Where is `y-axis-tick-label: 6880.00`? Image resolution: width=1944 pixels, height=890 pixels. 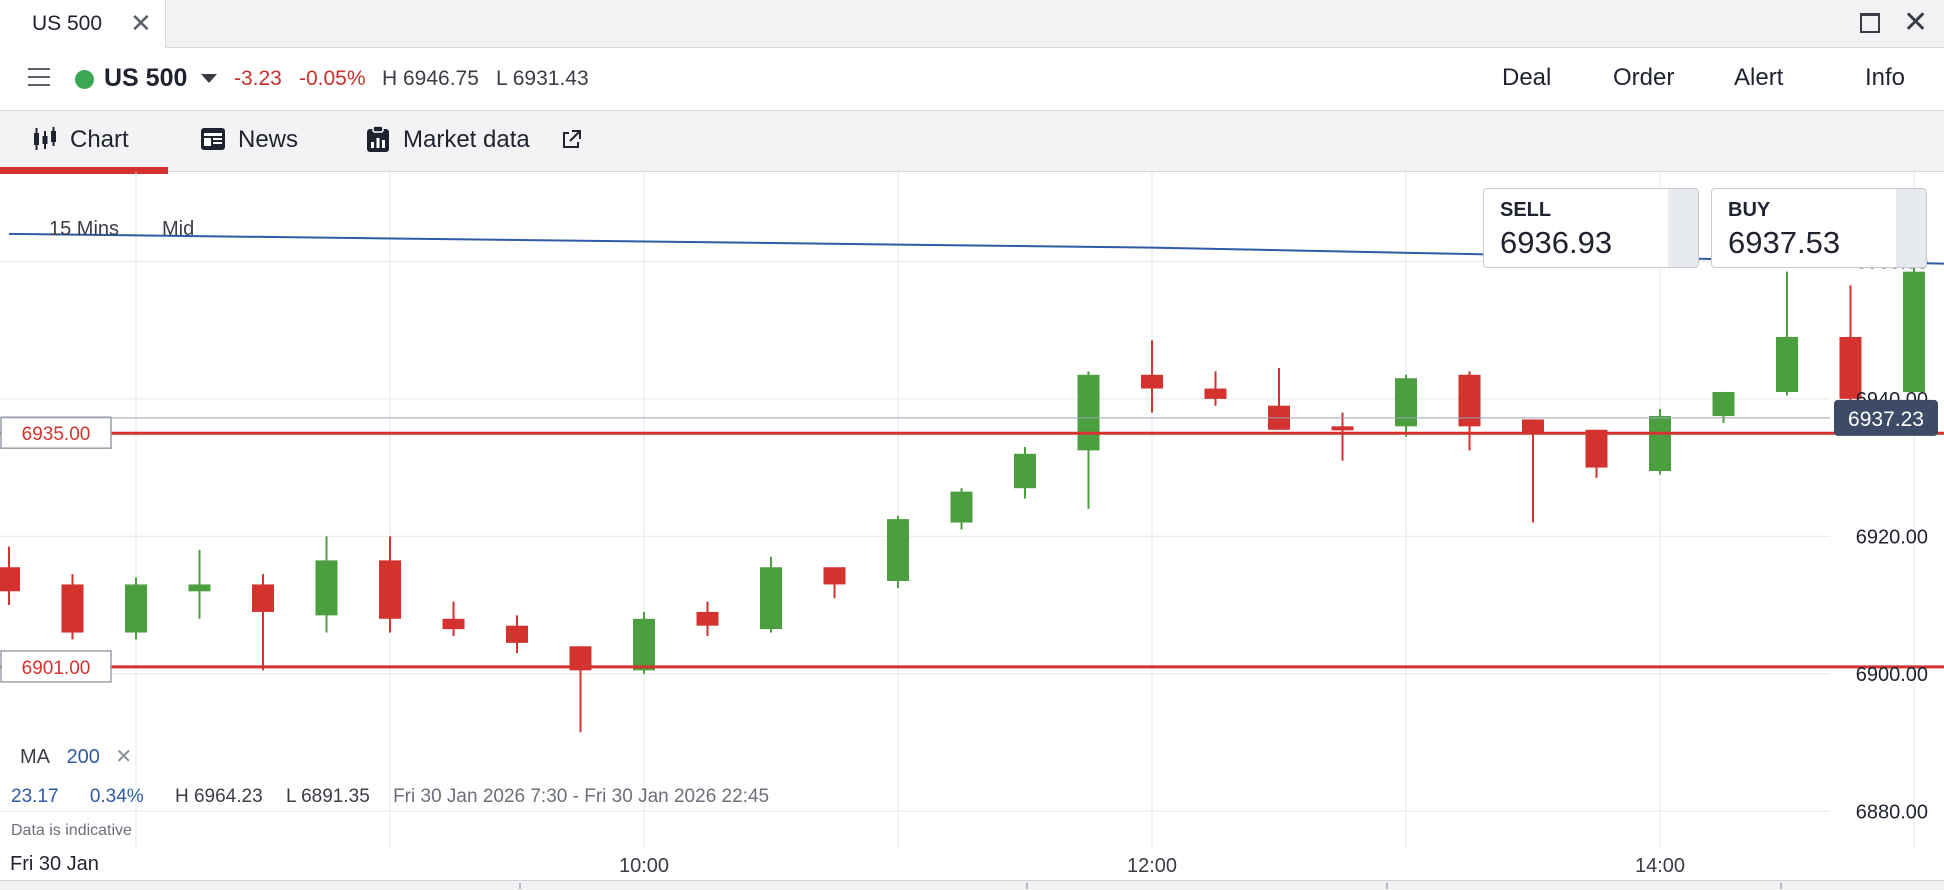 y-axis-tick-label: 6880.00 is located at coordinates (1892, 812).